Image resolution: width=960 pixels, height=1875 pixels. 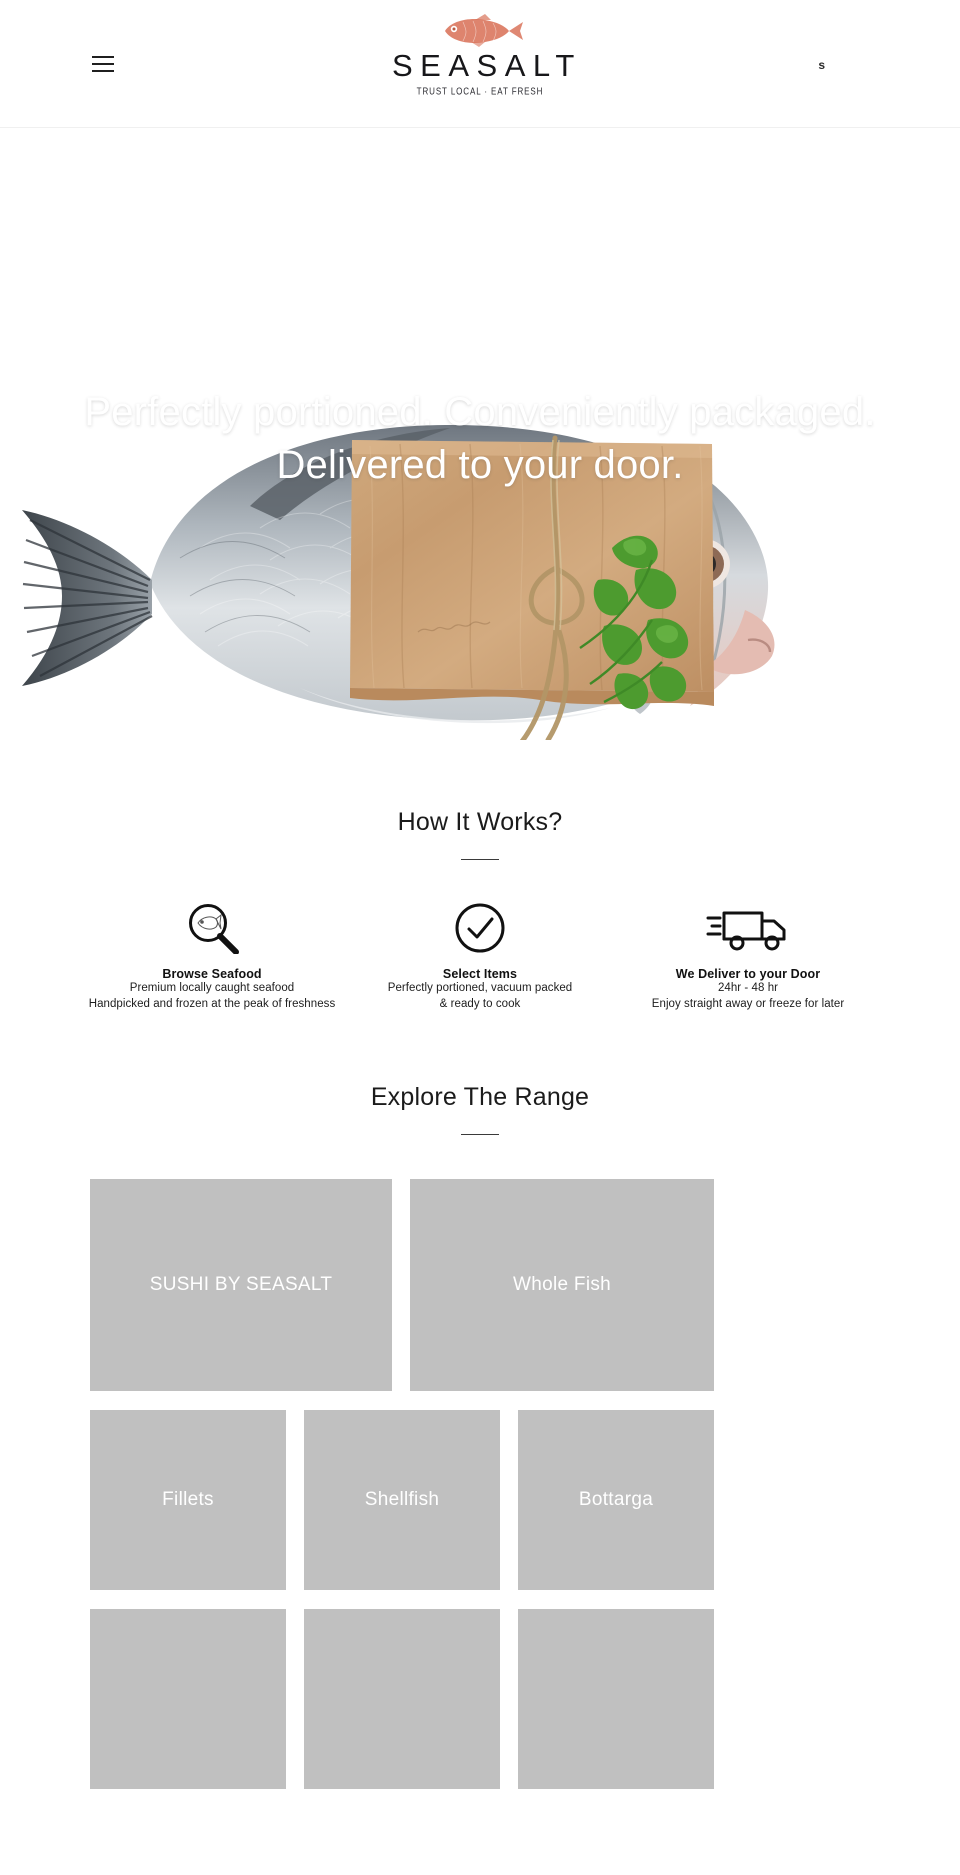 I want to click on header-right-action: s, so click(x=821, y=65).